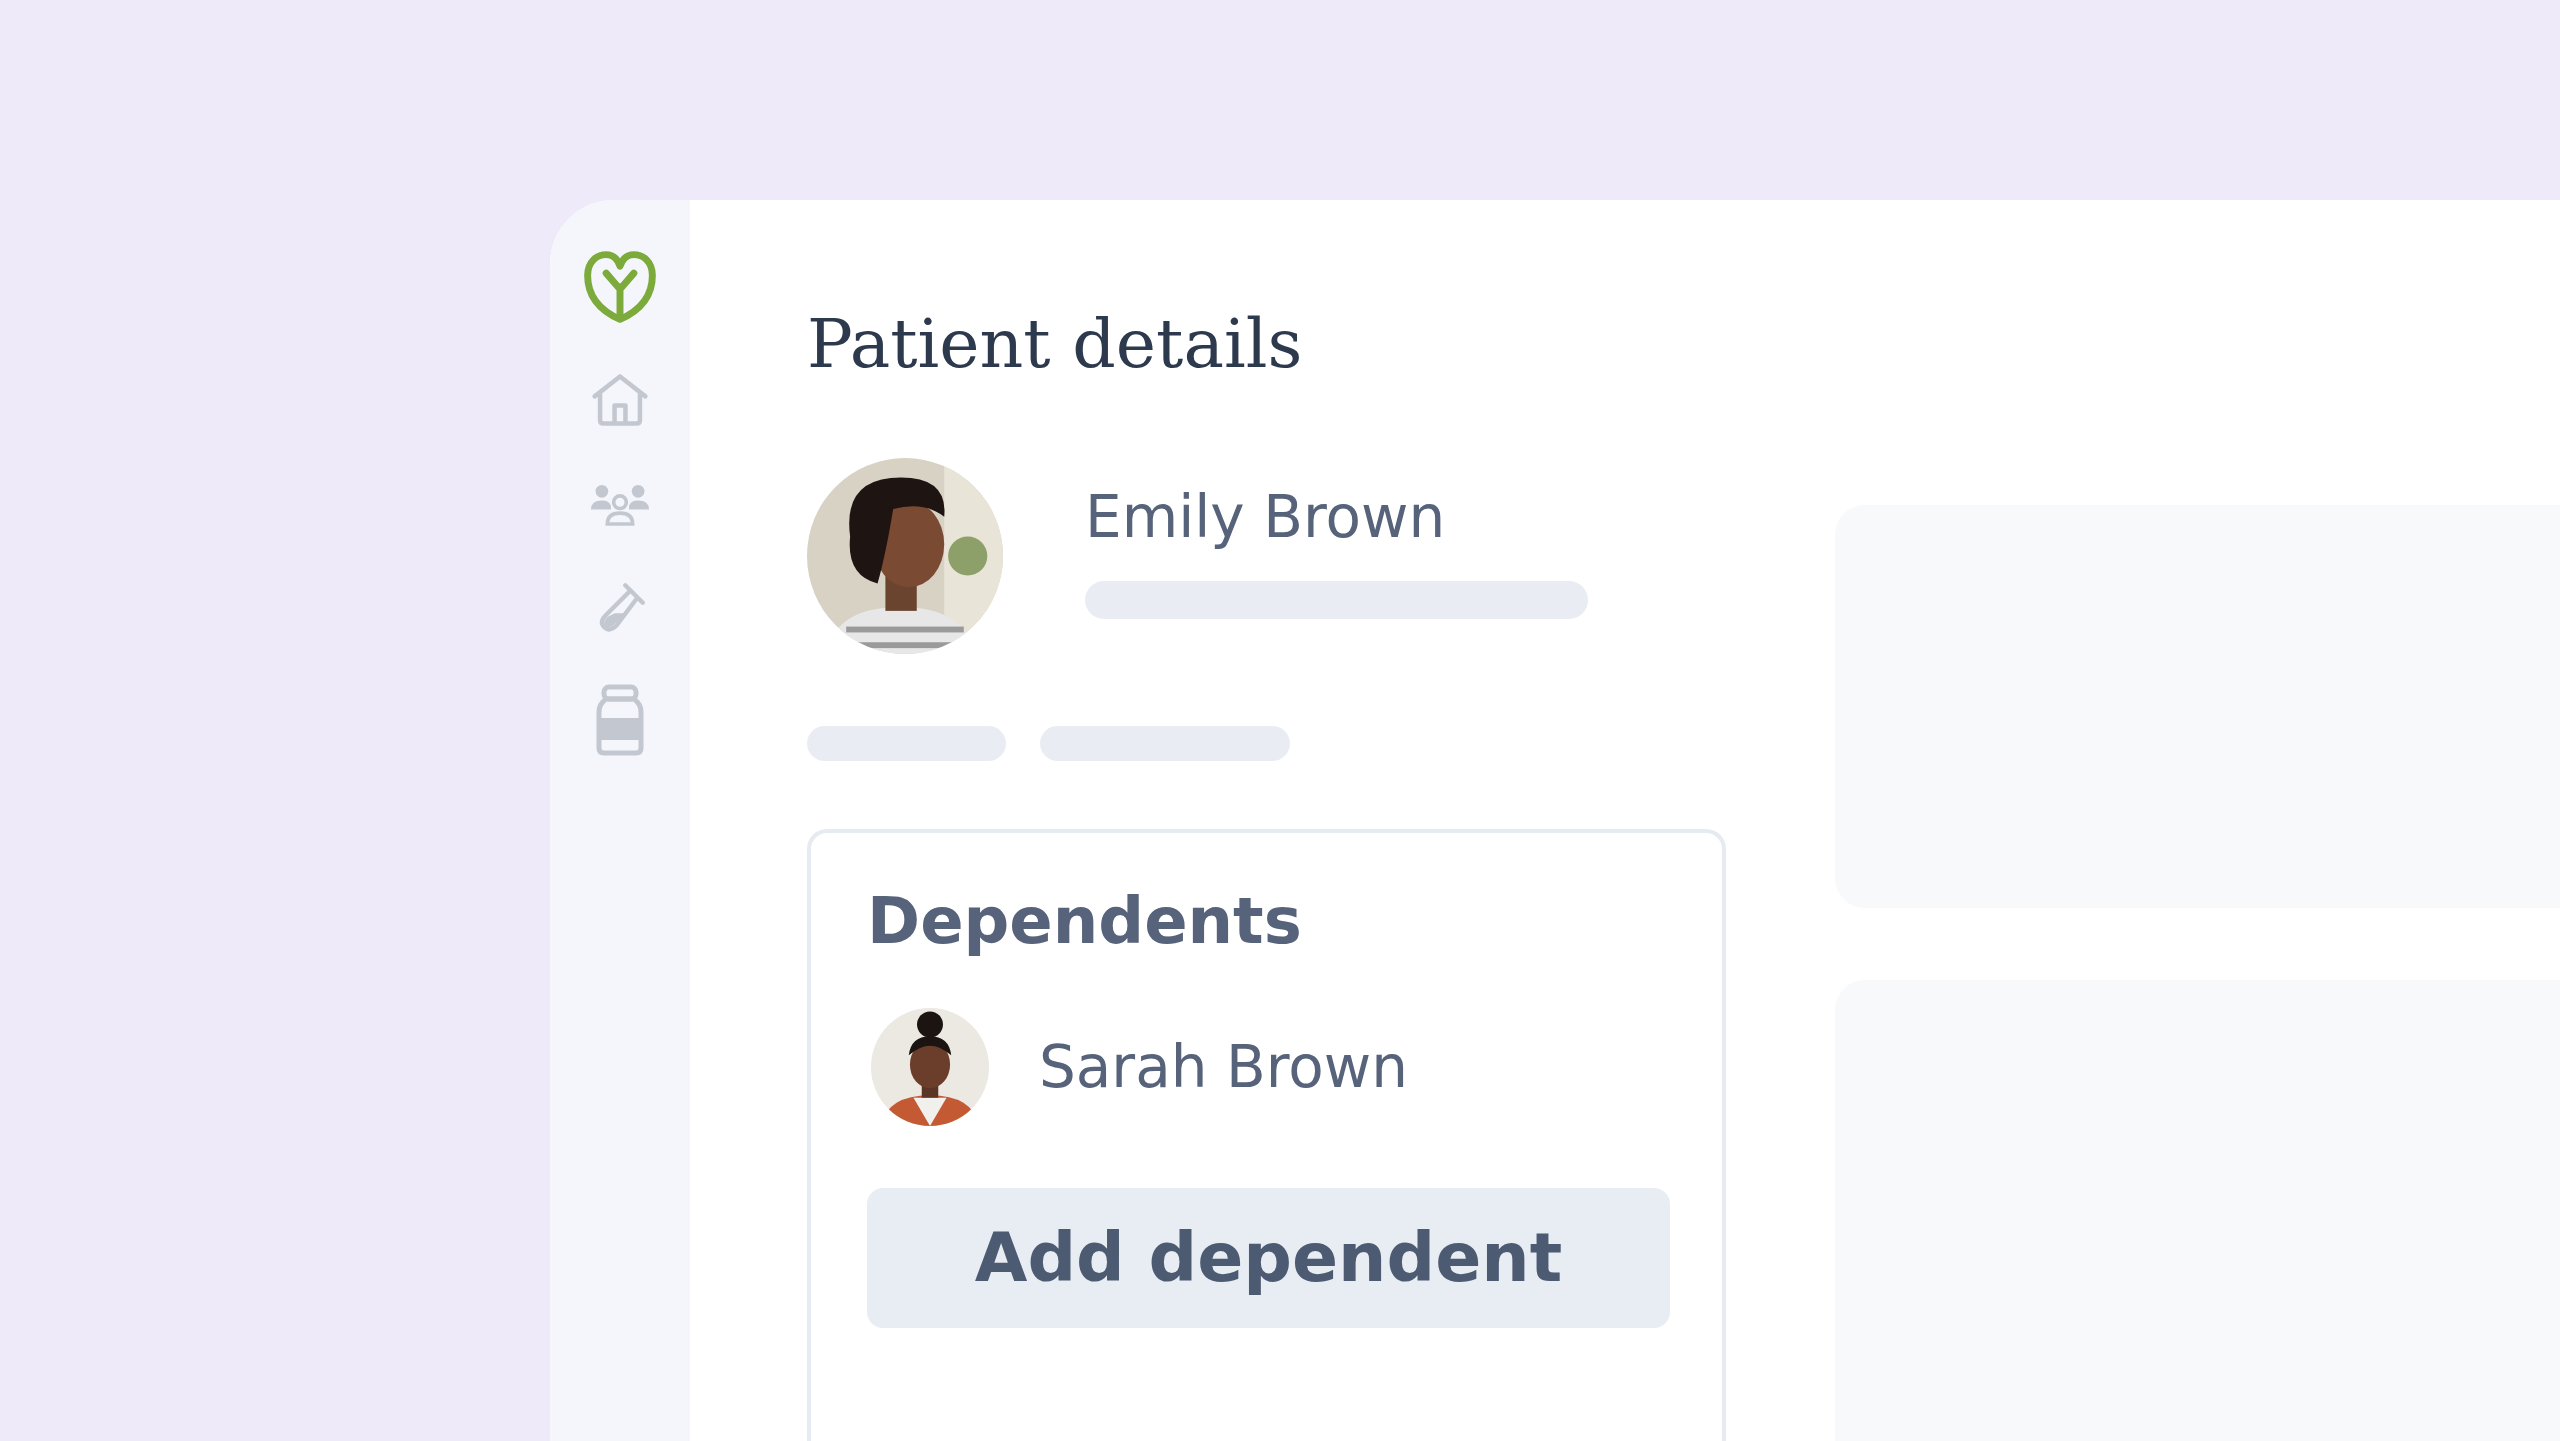 This screenshot has width=2560, height=1441. What do you see at coordinates (1055, 344) in the screenshot?
I see `page-title: Patient details` at bounding box center [1055, 344].